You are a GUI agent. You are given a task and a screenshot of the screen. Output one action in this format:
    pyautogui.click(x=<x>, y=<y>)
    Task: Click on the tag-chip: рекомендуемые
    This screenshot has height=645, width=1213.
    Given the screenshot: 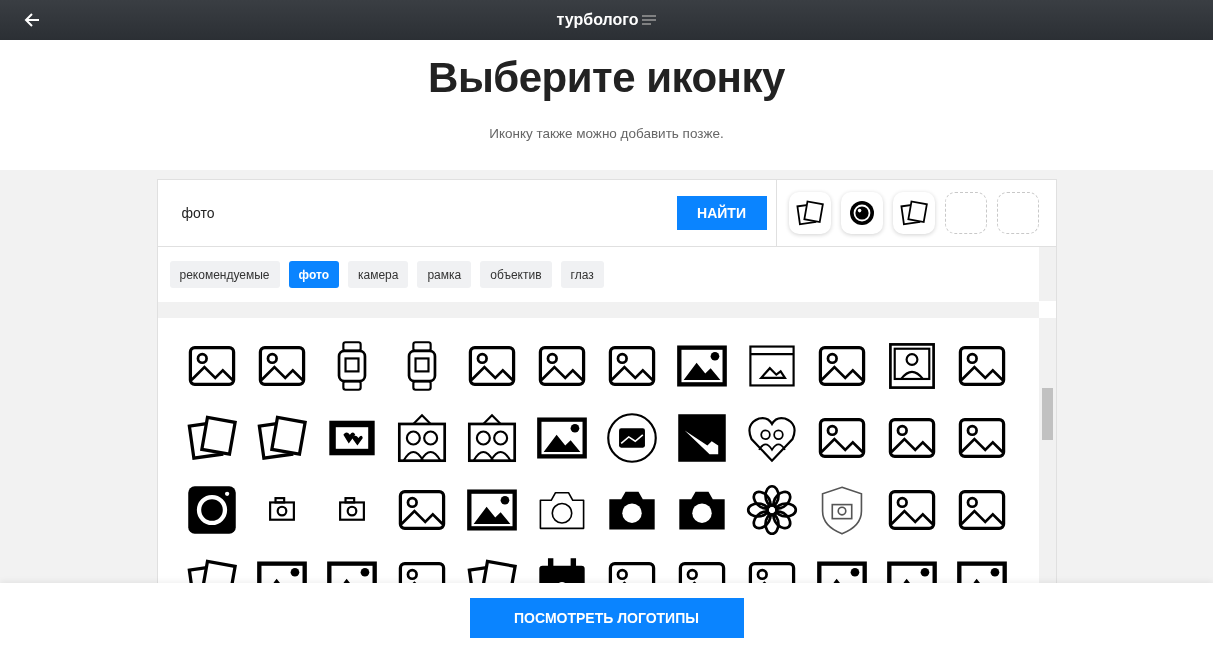 What is the action you would take?
    pyautogui.click(x=224, y=274)
    